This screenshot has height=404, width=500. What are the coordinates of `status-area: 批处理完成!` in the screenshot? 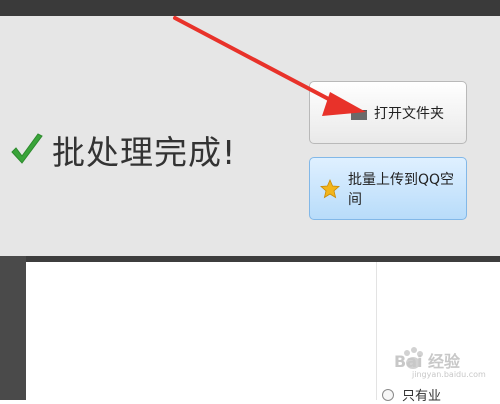 It's located at (123, 150).